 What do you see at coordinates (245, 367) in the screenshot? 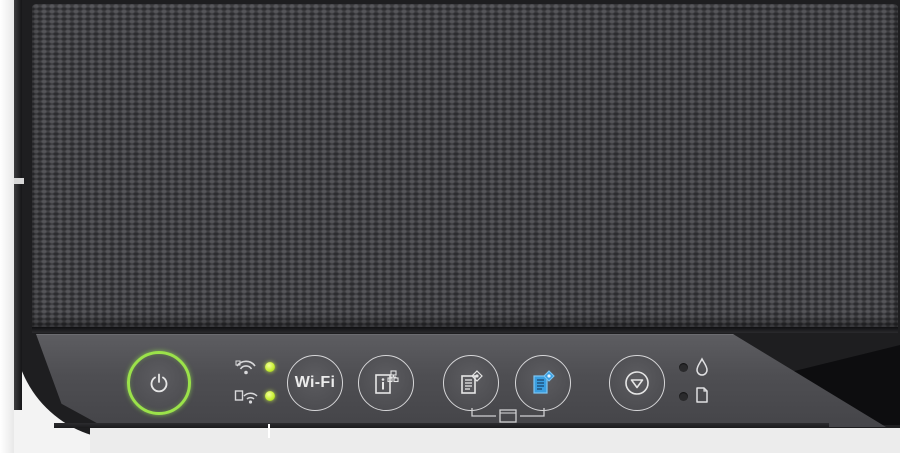
I see `wifi-icon` at bounding box center [245, 367].